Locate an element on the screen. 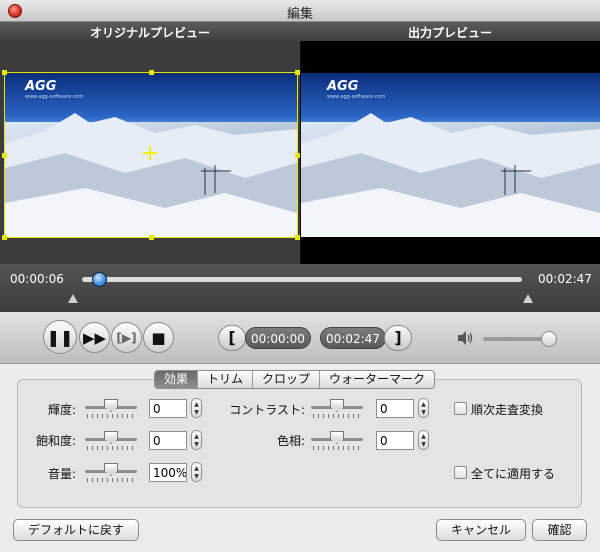  crop-handle-left is located at coordinates (4, 155).